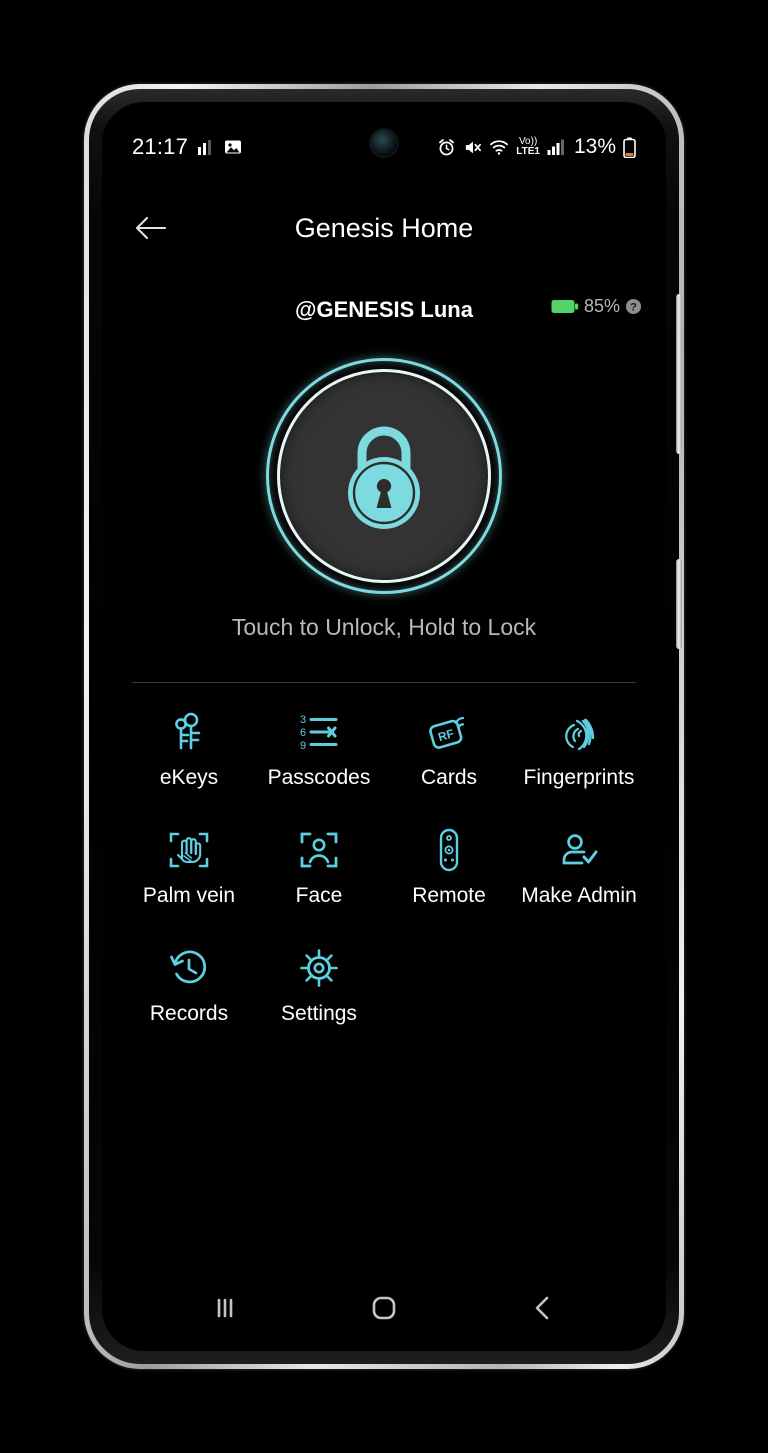 This screenshot has width=768, height=1453. What do you see at coordinates (679, 604) in the screenshot?
I see `power-button` at bounding box center [679, 604].